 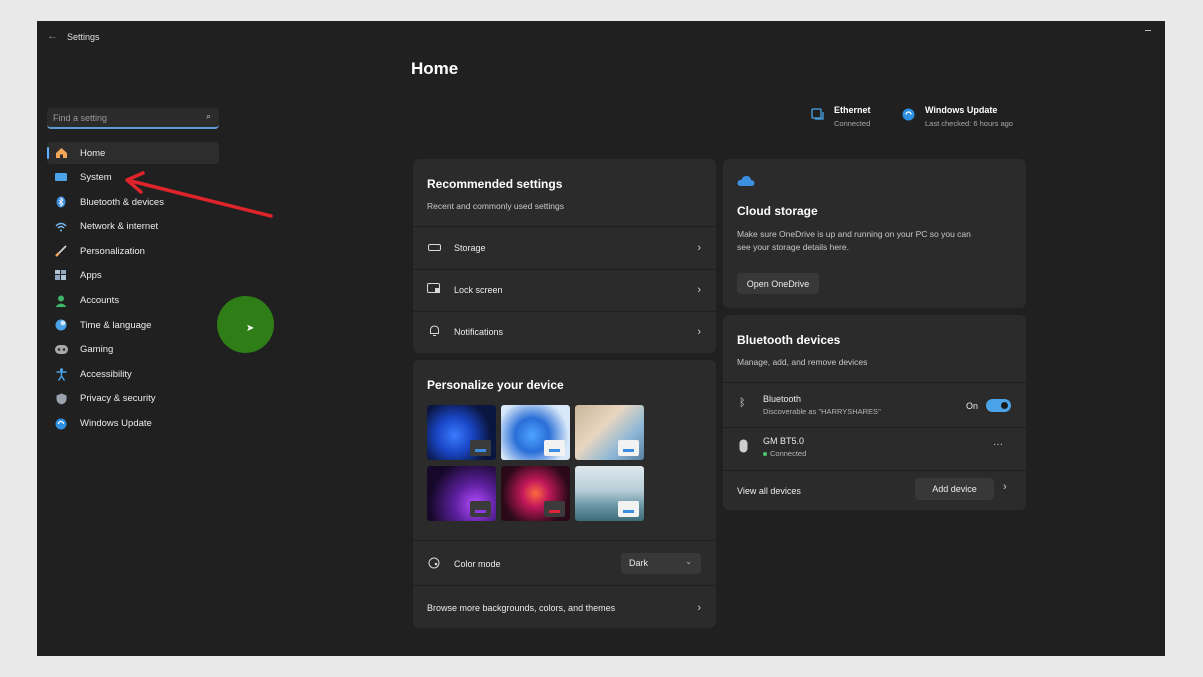 I want to click on sidebar-item-label: Privacy & security, so click(x=118, y=399).